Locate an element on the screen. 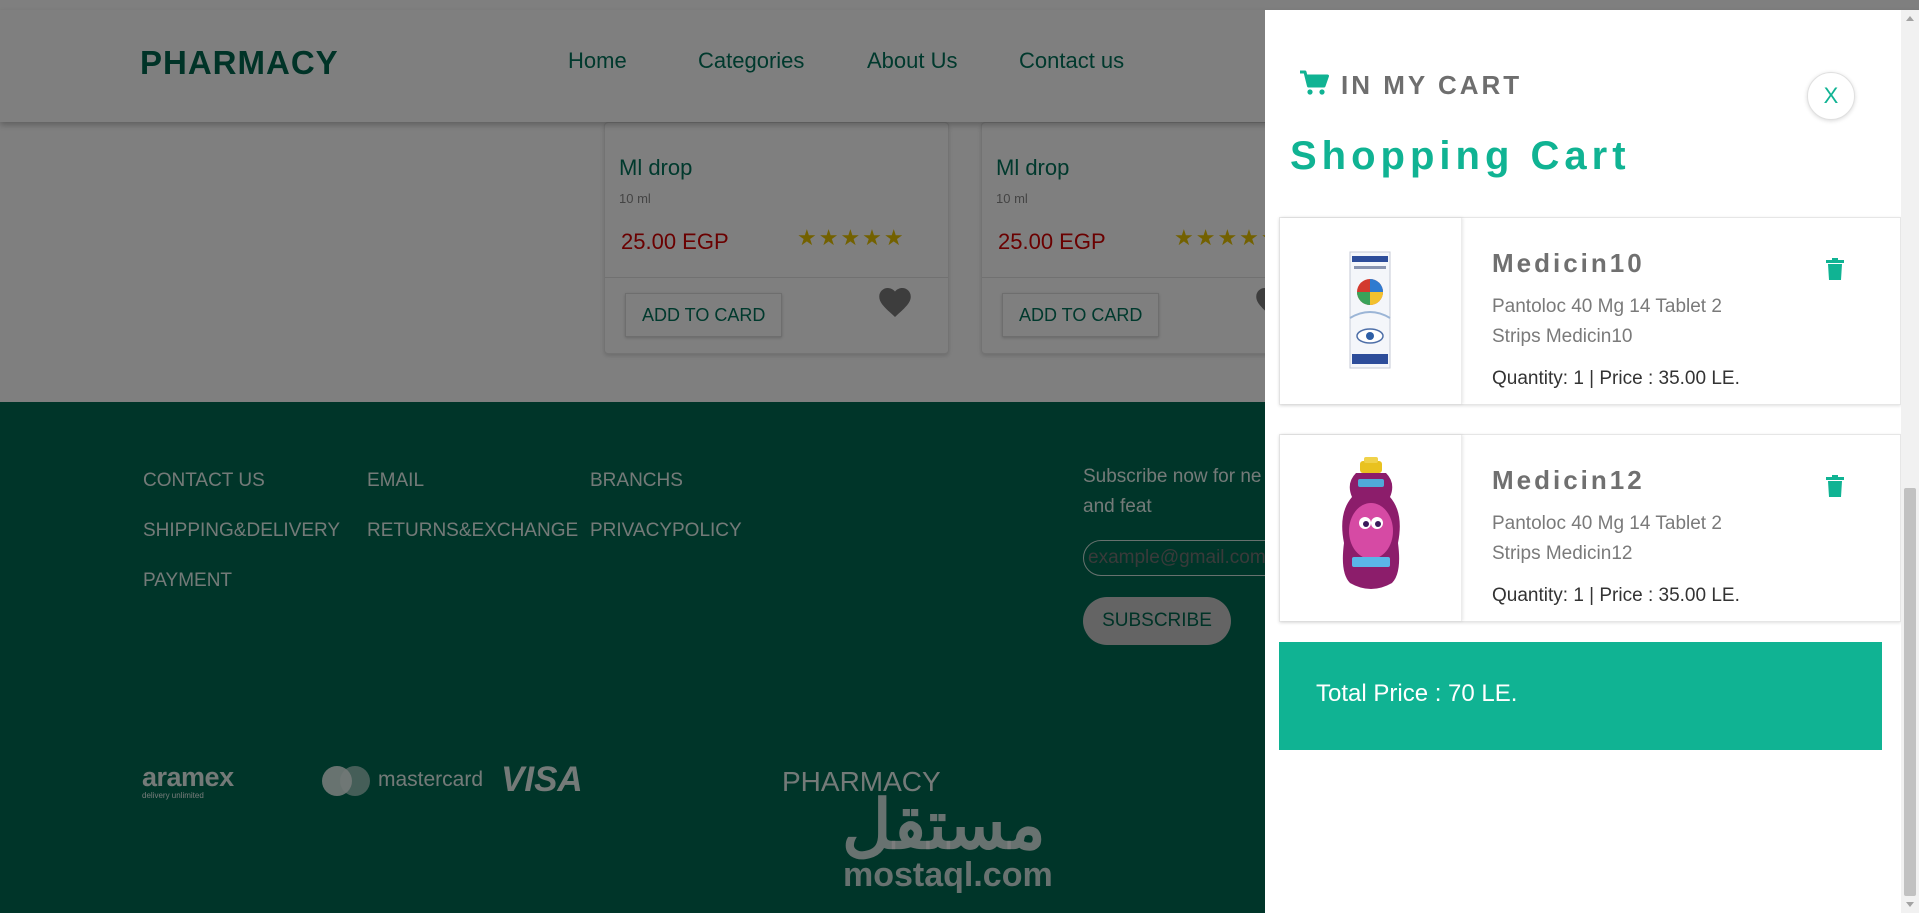 This screenshot has width=1919, height=913. cart-total-price: Total Price : 70 LE. is located at coordinates (1417, 693).